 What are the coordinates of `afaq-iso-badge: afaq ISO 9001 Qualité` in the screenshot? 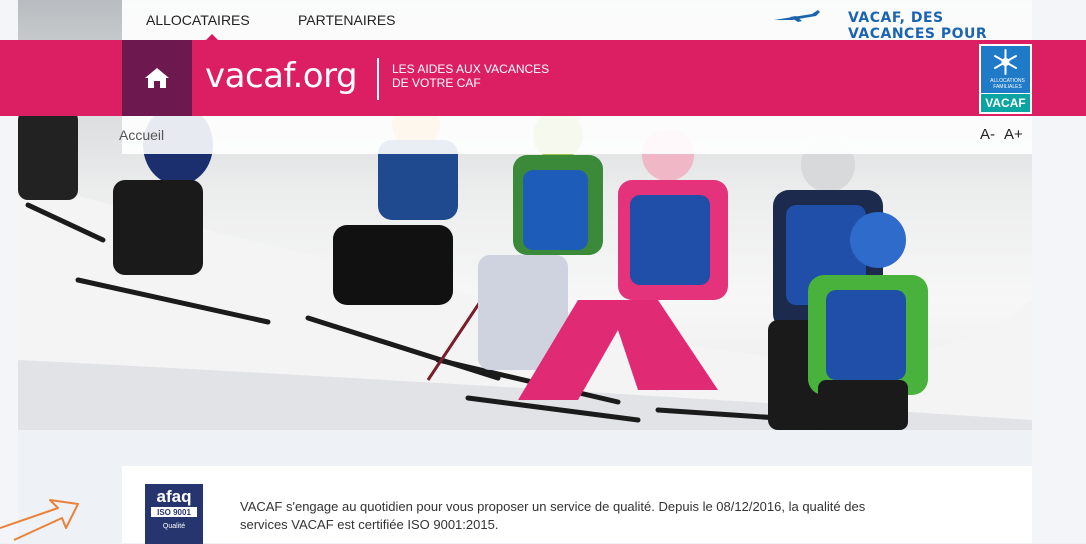 It's located at (174, 514).